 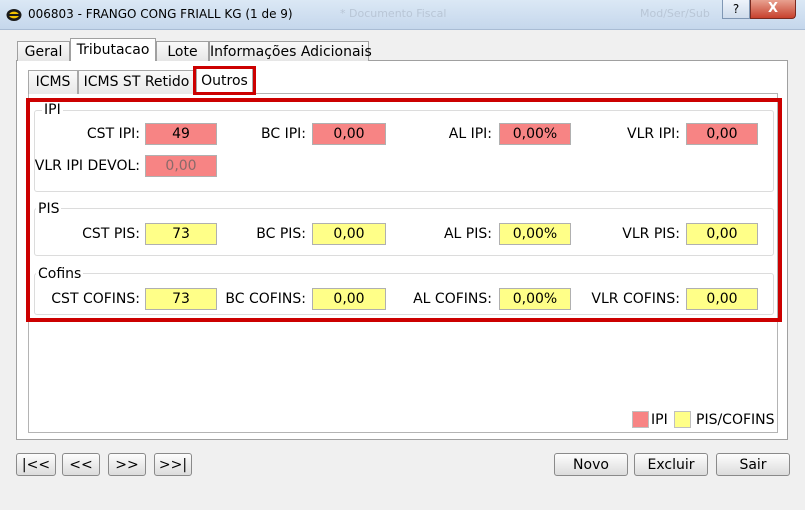 I want to click on delete-button: Excluir, so click(x=671, y=464).